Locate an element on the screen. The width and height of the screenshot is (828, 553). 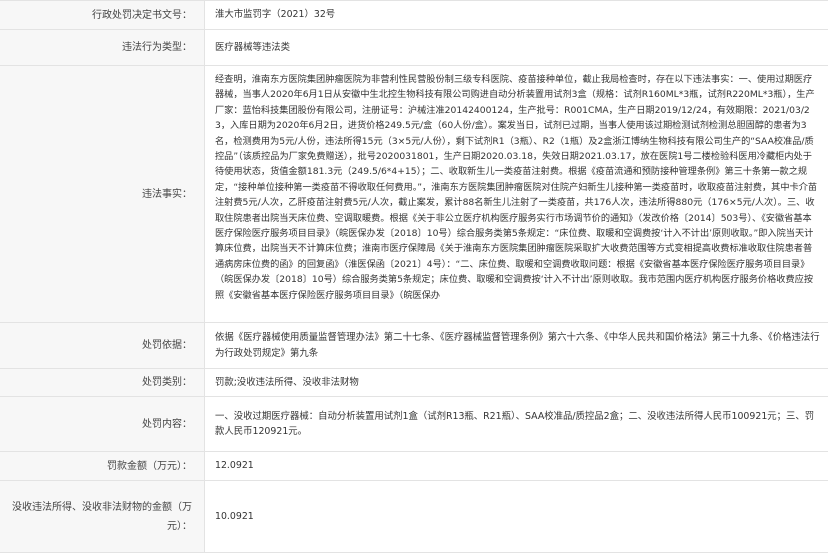
violation-type-label: 违法行为类型： is located at coordinates (102, 47).